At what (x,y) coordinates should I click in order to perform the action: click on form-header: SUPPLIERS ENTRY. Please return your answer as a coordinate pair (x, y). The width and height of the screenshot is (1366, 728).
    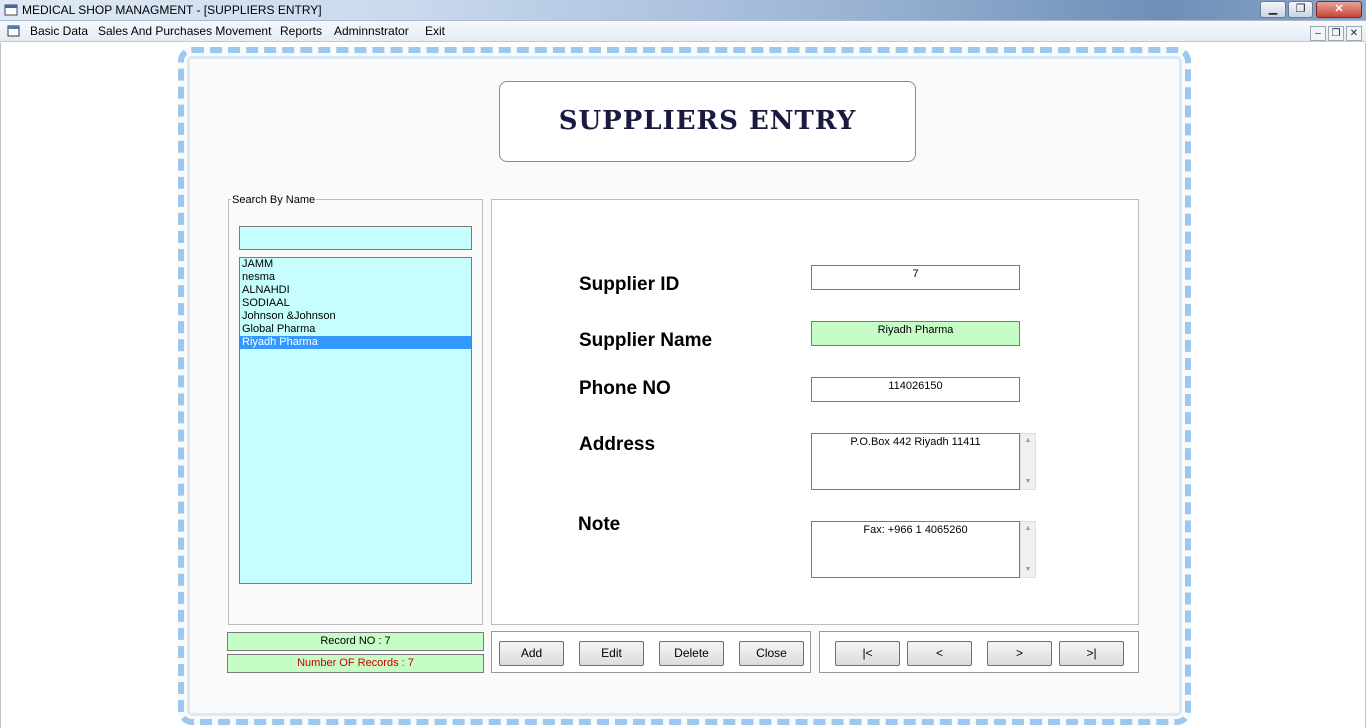
    Looking at the image, I should click on (707, 121).